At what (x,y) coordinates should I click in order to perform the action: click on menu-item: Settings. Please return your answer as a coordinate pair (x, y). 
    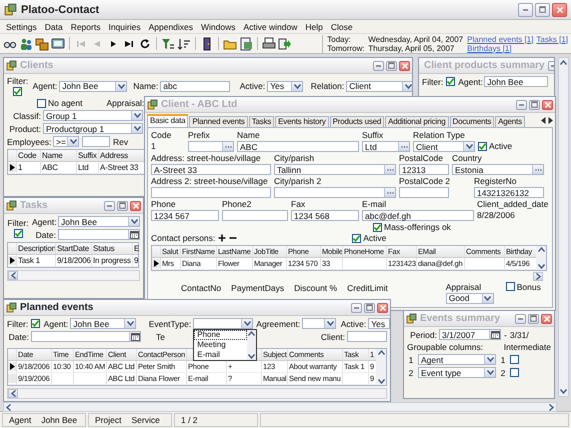
    Looking at the image, I should click on (21, 27).